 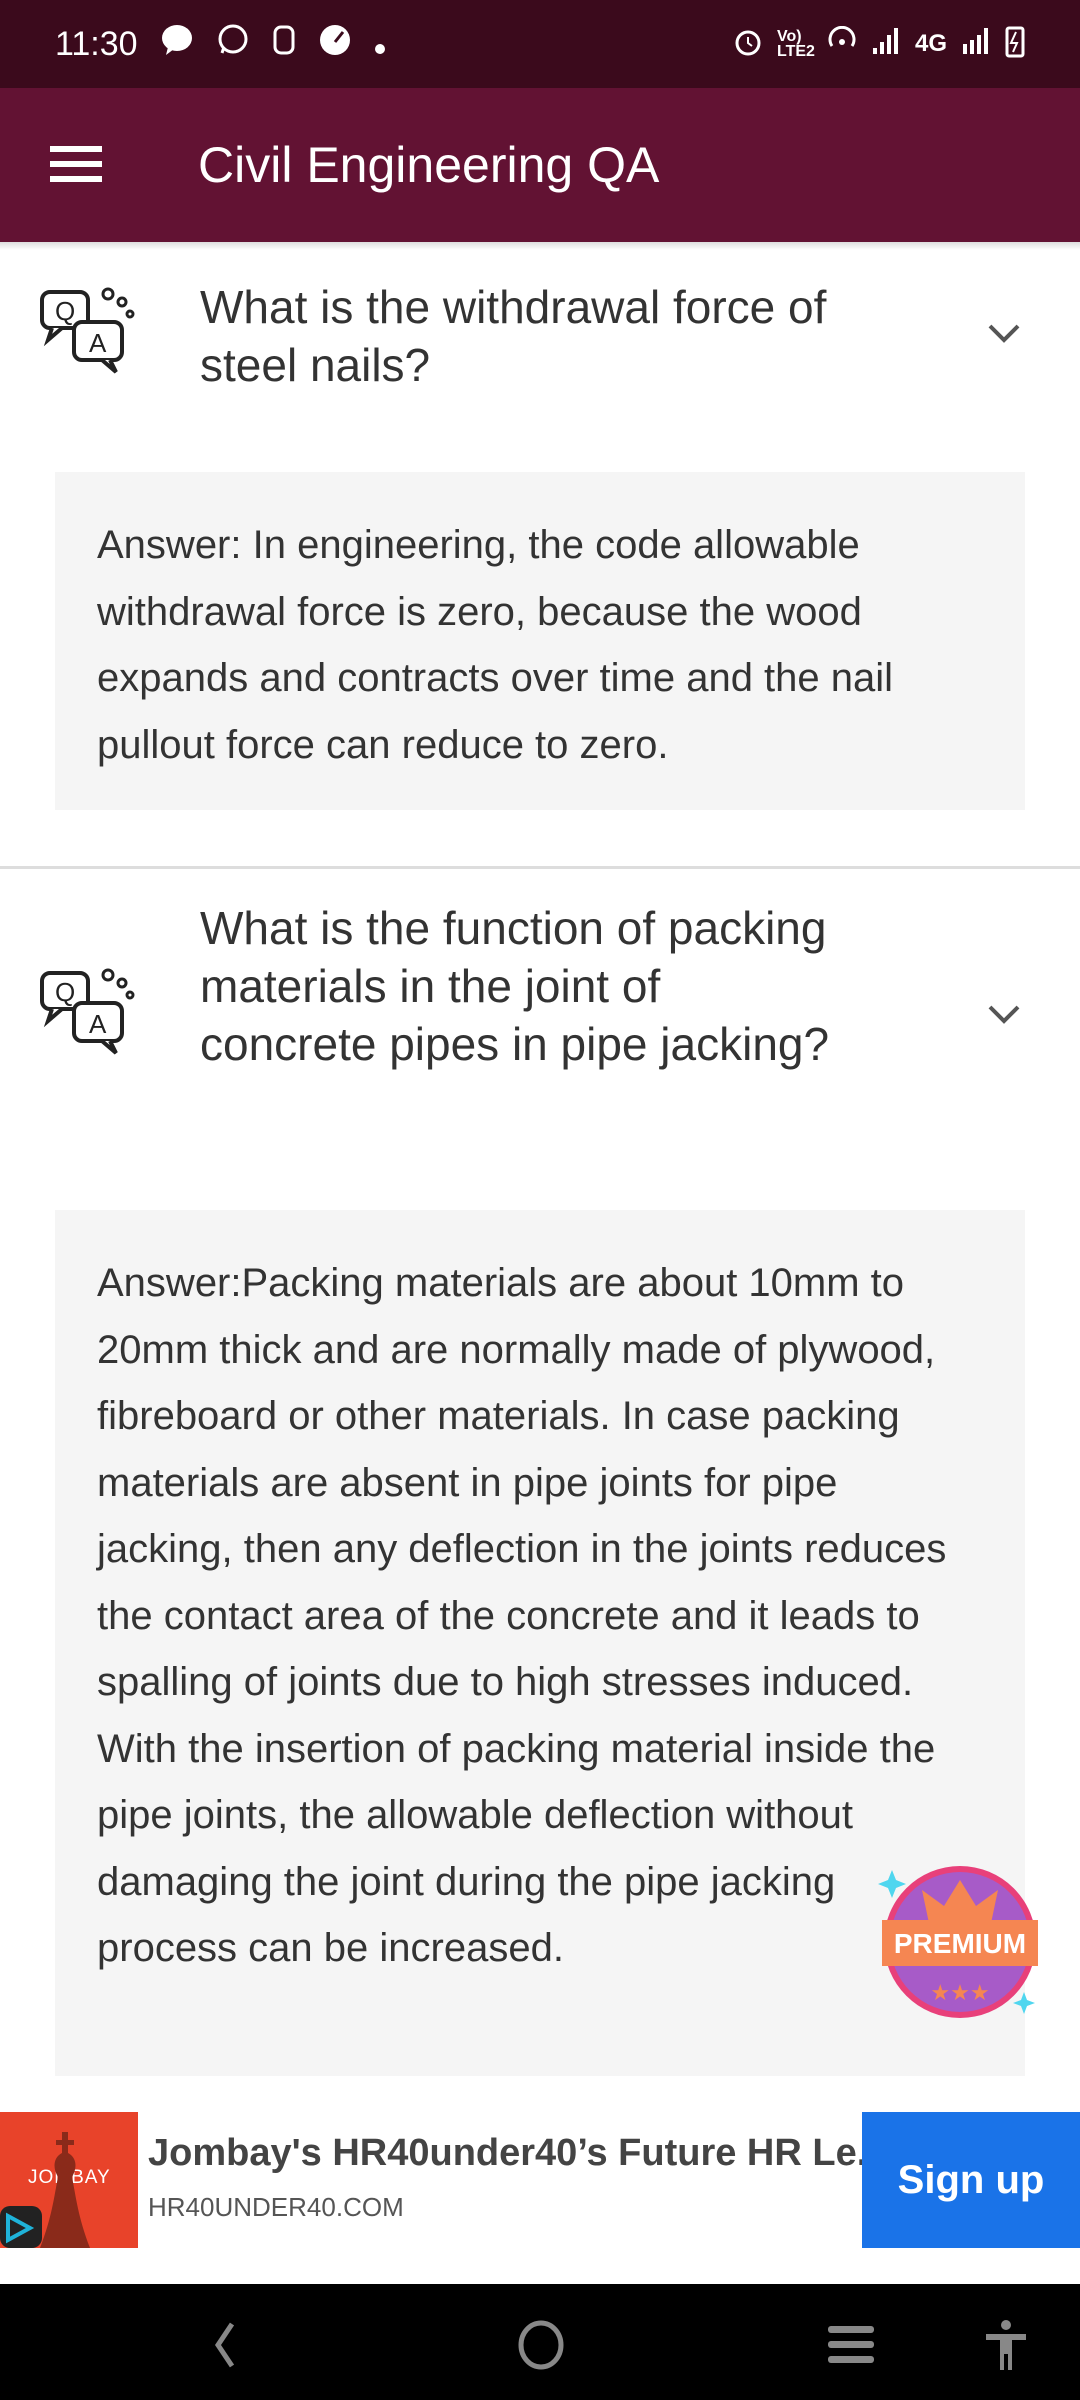 What do you see at coordinates (335, 44) in the screenshot?
I see `speedometer-icon` at bounding box center [335, 44].